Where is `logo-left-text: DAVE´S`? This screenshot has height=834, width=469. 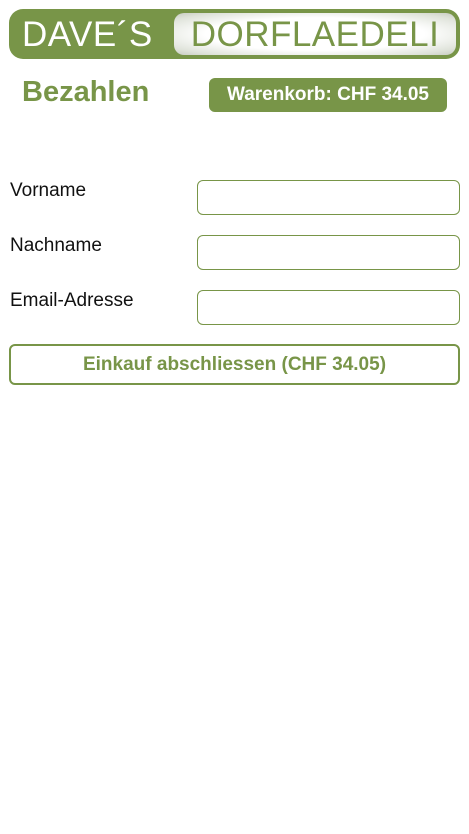
logo-left-text: DAVE´S is located at coordinates (87, 34).